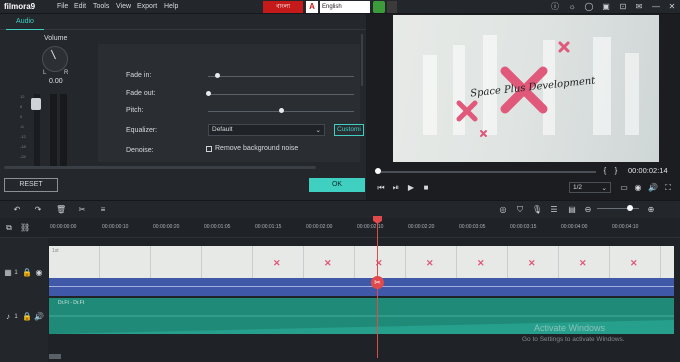 This screenshot has height=362, width=680. What do you see at coordinates (378, 171) in the screenshot?
I see `preview-seek-handle` at bounding box center [378, 171].